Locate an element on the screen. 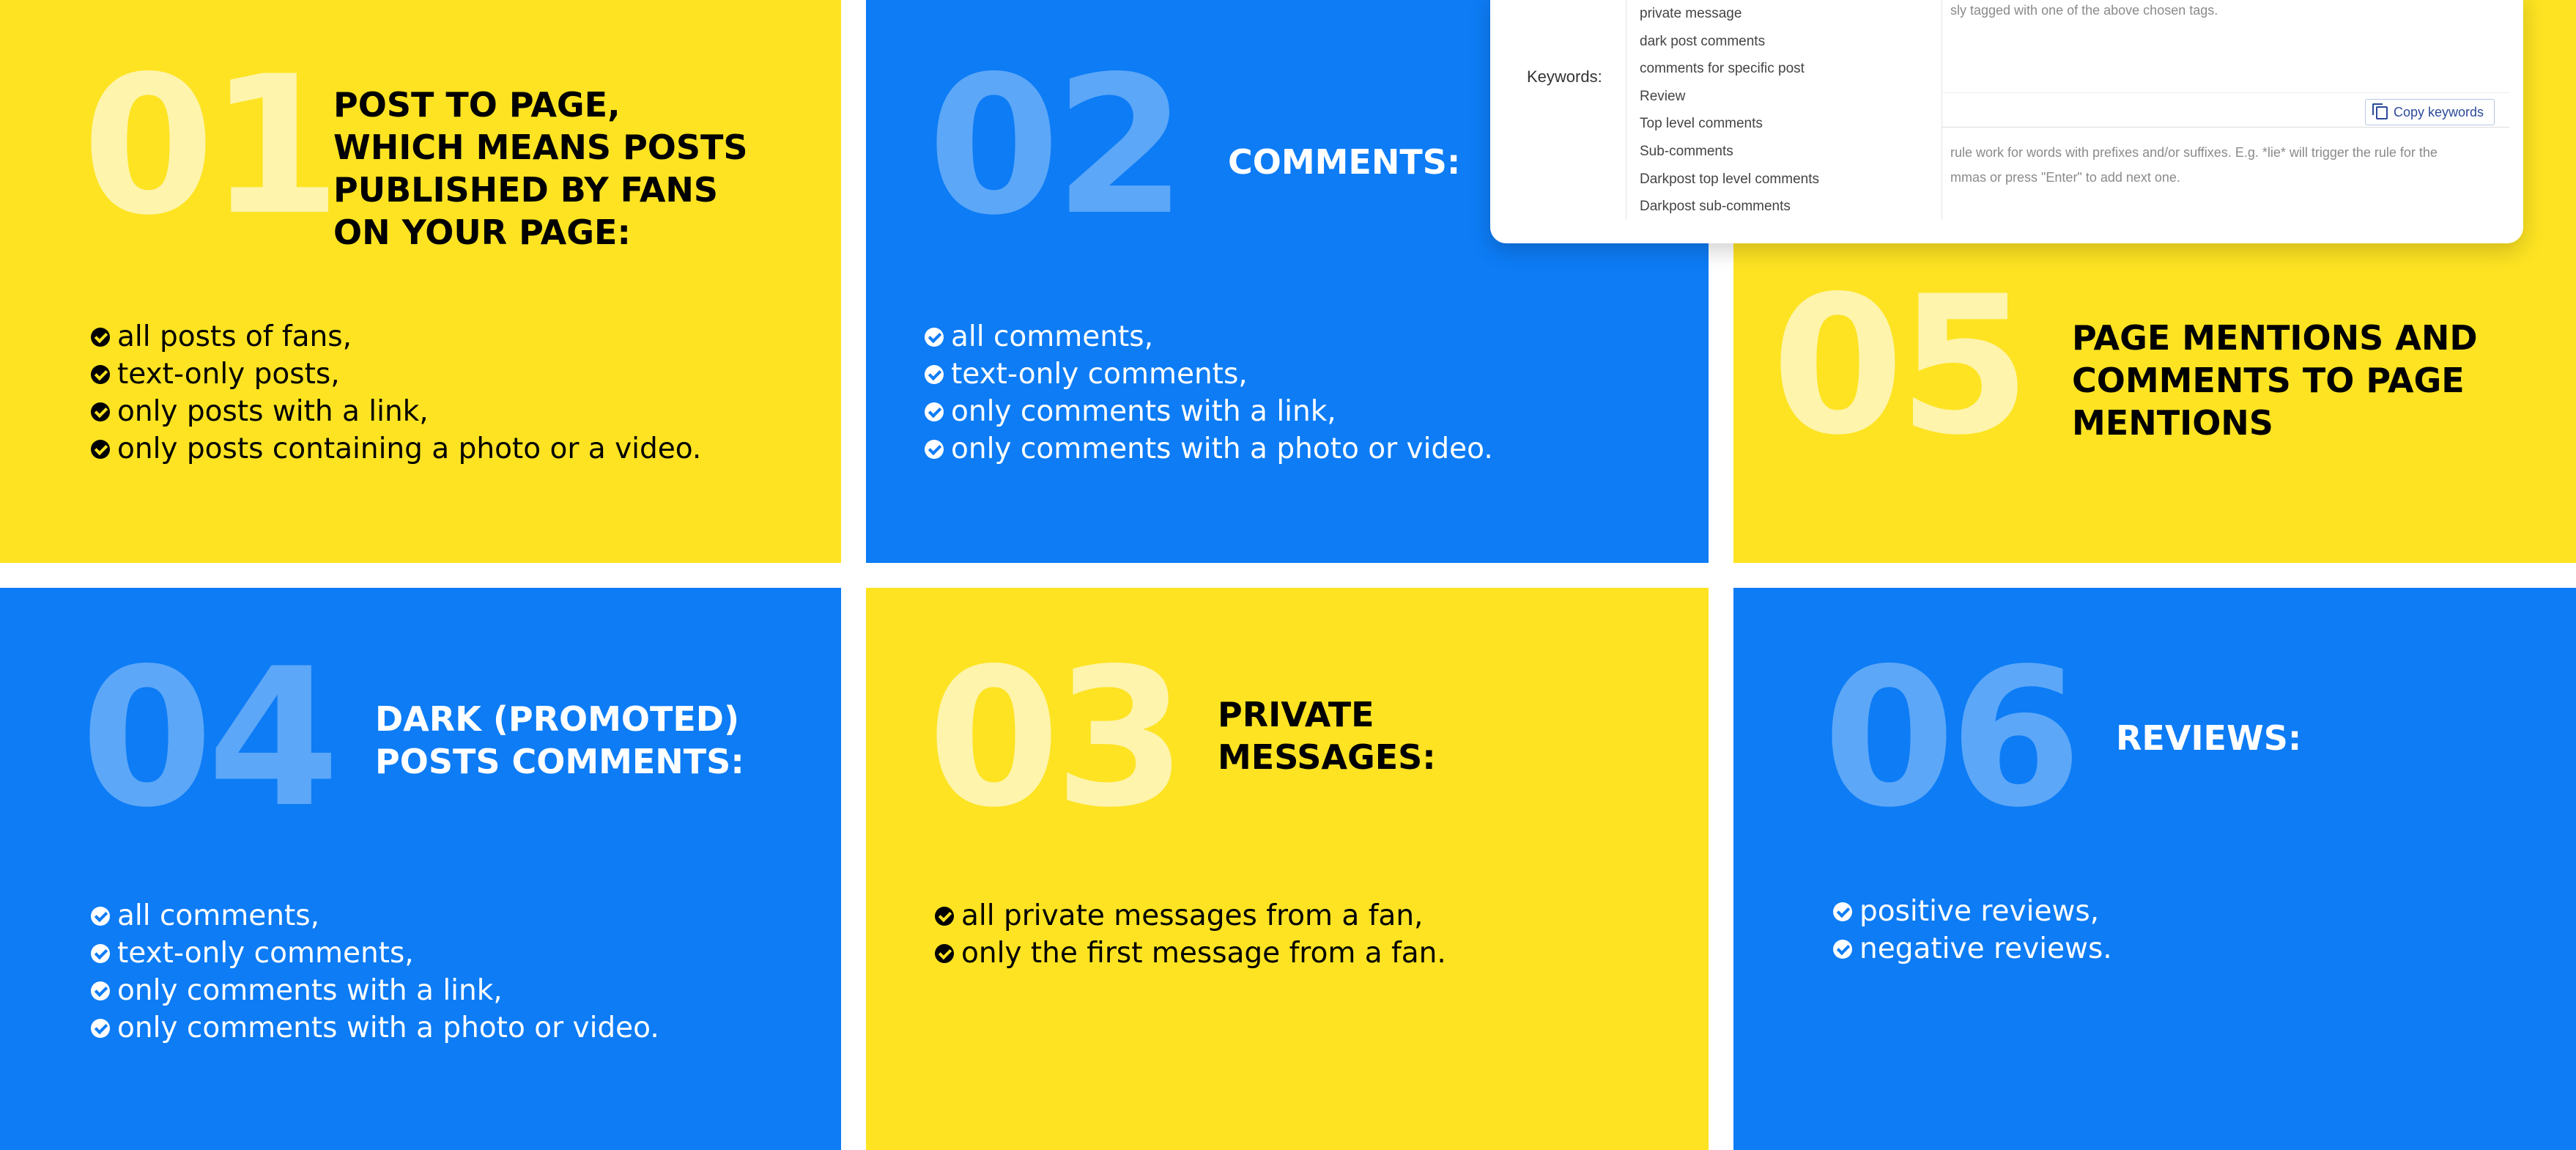 The image size is (2576, 1150). list-item: all posts of fans, is located at coordinates (396, 336).